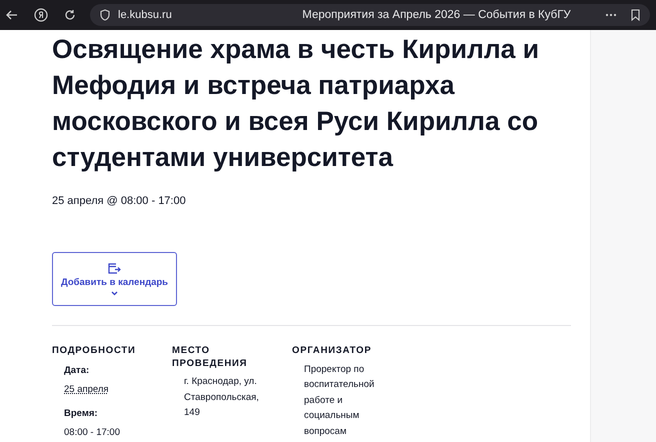  What do you see at coordinates (340, 400) in the screenshot?
I see `detail-text: Проректор по воспитательной работе и социальным вопросам` at bounding box center [340, 400].